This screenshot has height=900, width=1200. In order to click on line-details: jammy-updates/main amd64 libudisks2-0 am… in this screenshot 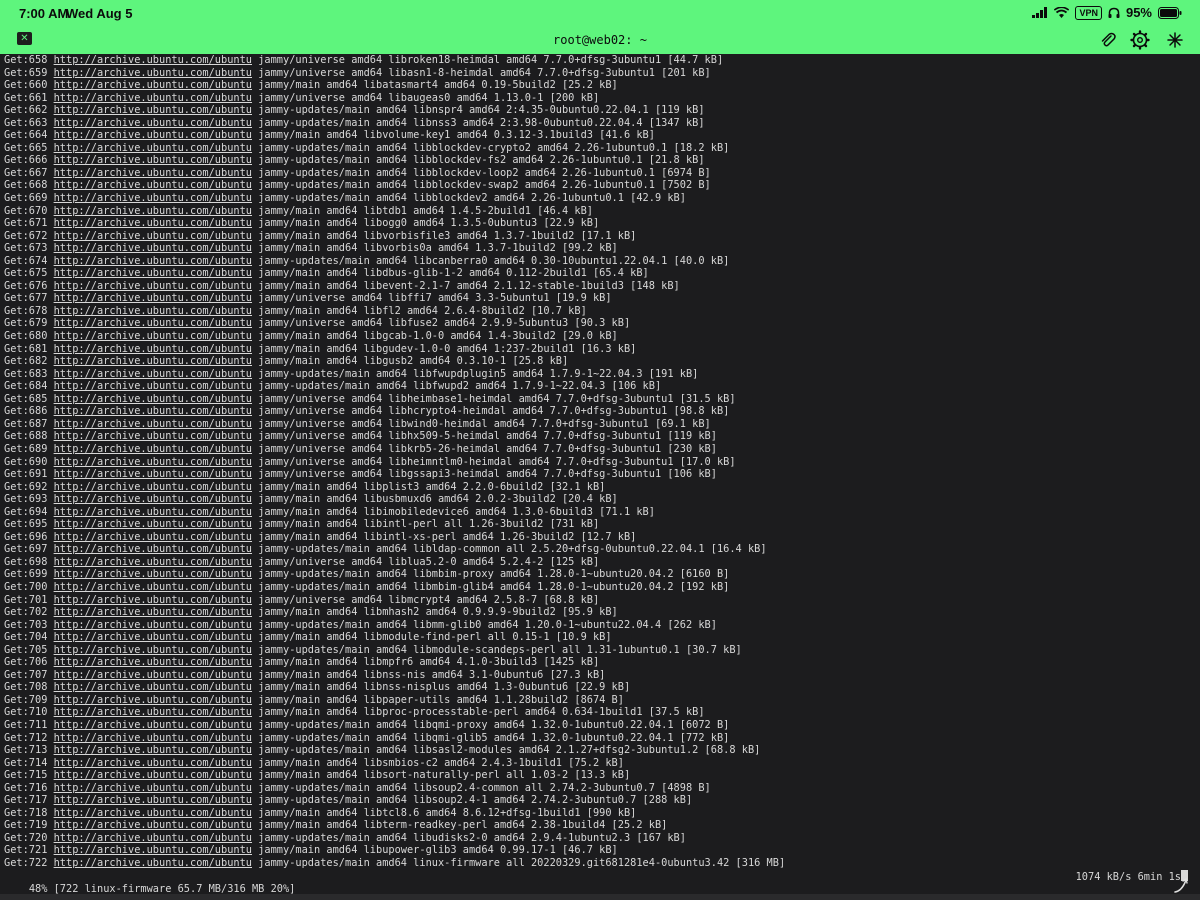, I will do `click(472, 837)`.